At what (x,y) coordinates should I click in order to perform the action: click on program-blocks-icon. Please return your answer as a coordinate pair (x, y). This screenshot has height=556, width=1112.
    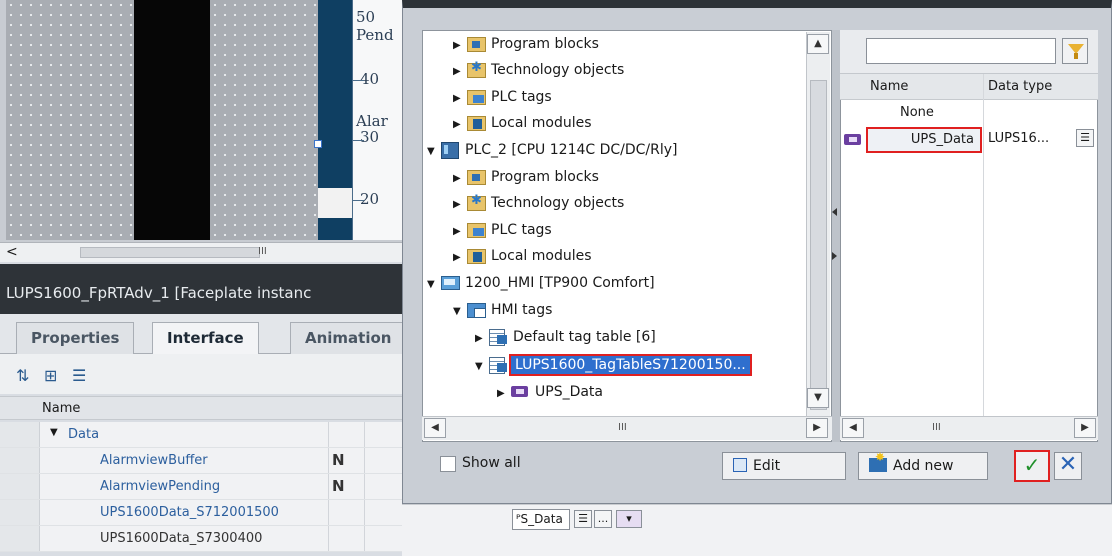
    Looking at the image, I should click on (476, 176).